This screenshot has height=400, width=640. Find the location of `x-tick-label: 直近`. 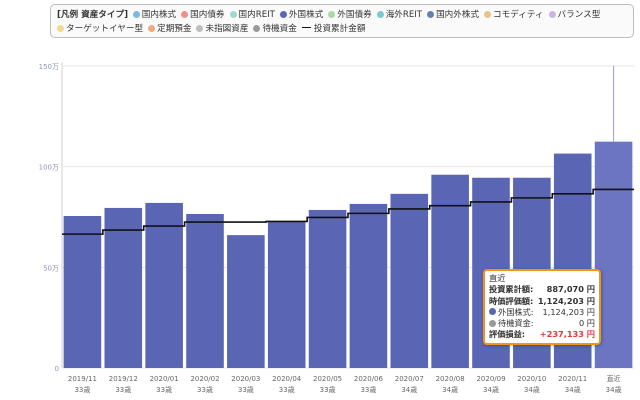

x-tick-label: 直近 is located at coordinates (614, 378).